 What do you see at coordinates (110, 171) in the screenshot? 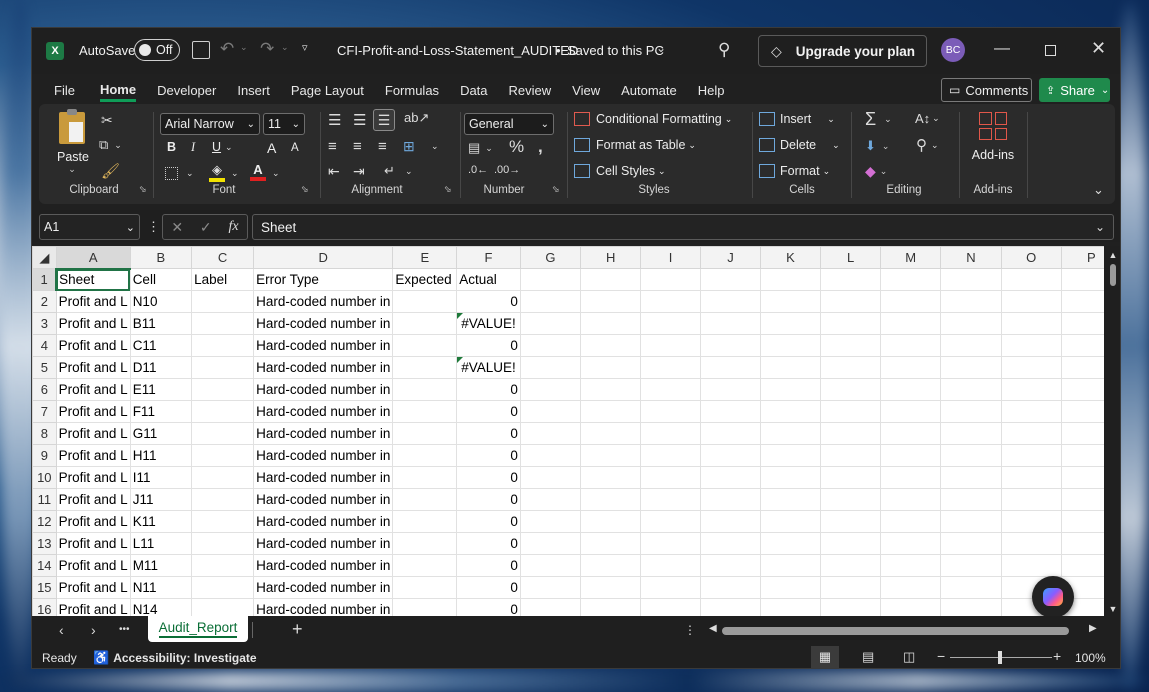
I see `format-painter-icon: 🖌` at bounding box center [110, 171].